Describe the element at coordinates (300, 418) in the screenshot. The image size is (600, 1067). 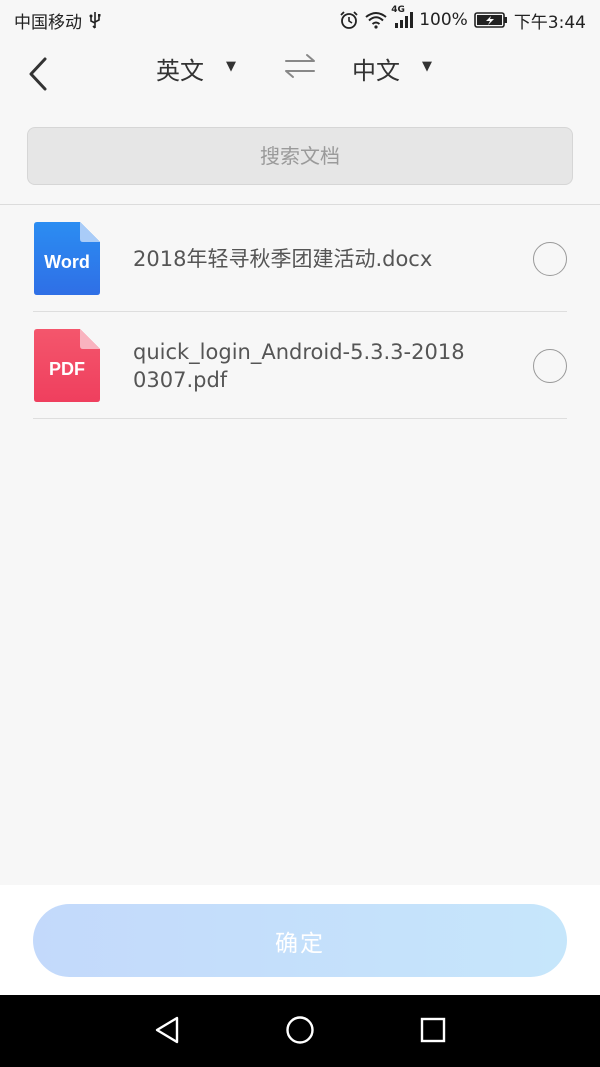
I see `divider` at that location.